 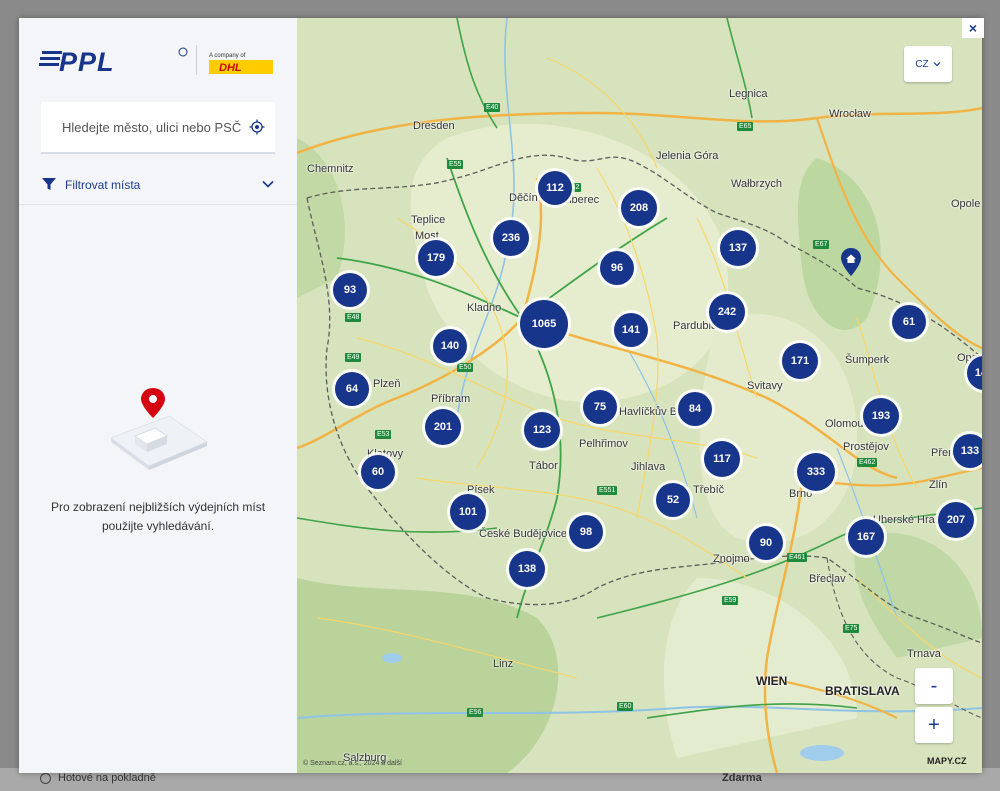 I want to click on zoom-out-button: -, so click(x=934, y=686).